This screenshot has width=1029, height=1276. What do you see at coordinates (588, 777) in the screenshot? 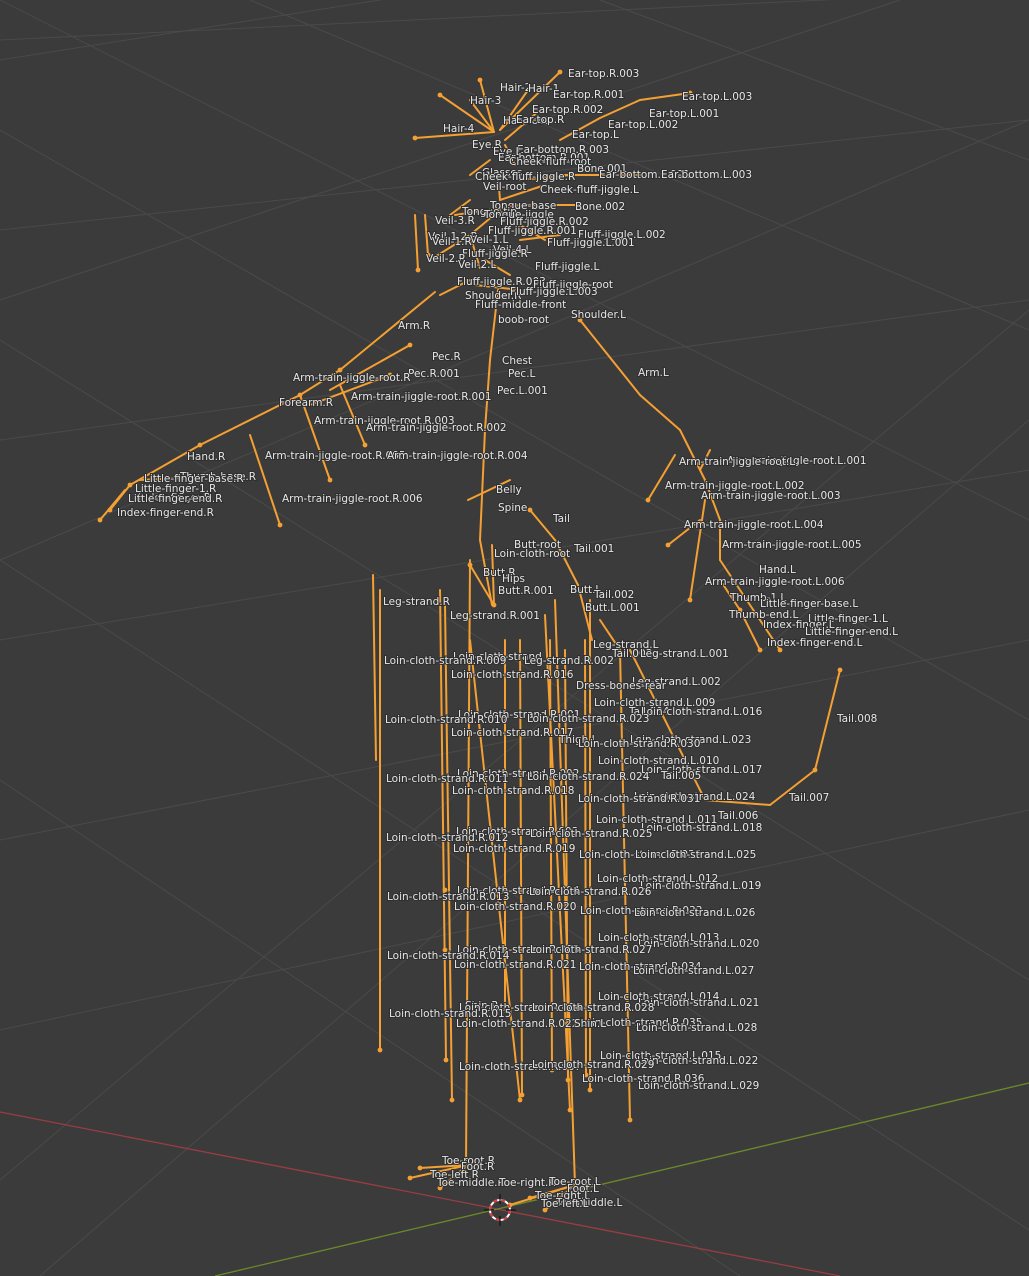
I see `bone-label: Loin-cloth-strand.R.024` at bounding box center [588, 777].